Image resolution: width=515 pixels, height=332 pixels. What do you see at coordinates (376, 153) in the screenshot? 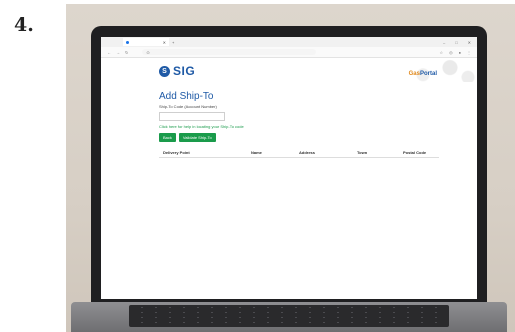
I see `column-header-town: Town` at bounding box center [376, 153].